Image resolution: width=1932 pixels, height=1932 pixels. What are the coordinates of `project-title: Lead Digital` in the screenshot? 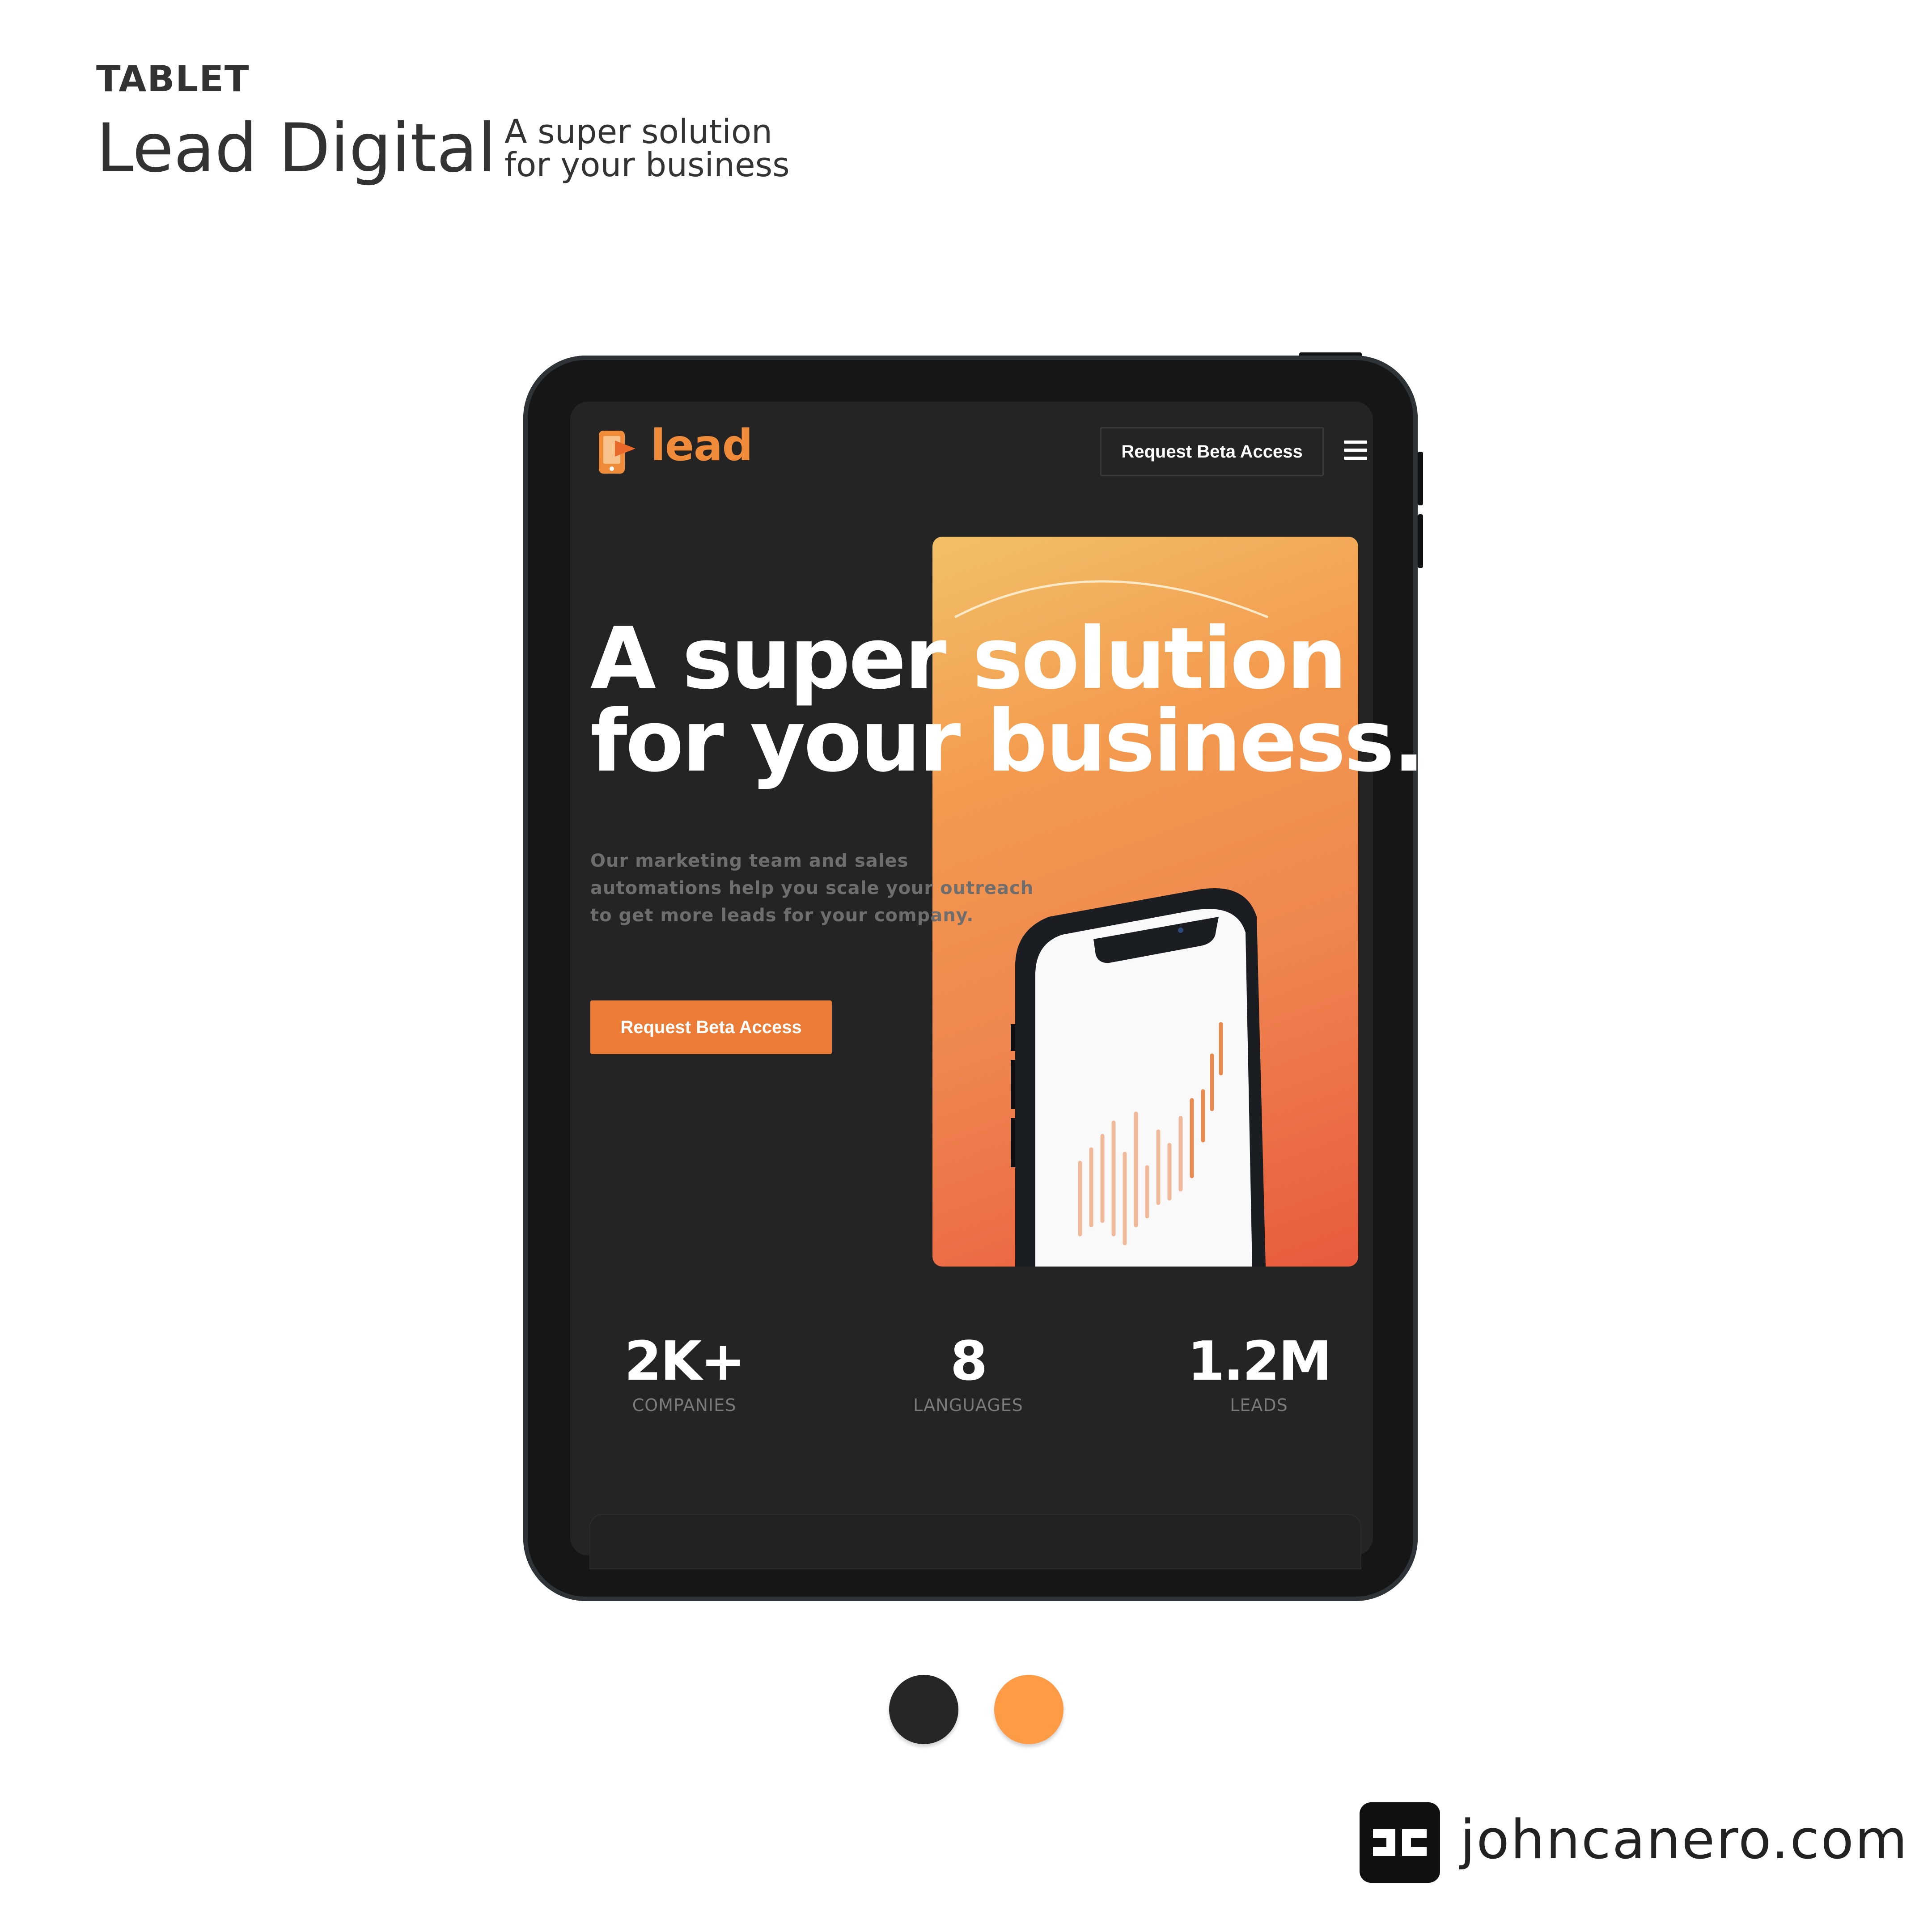 It's located at (296, 148).